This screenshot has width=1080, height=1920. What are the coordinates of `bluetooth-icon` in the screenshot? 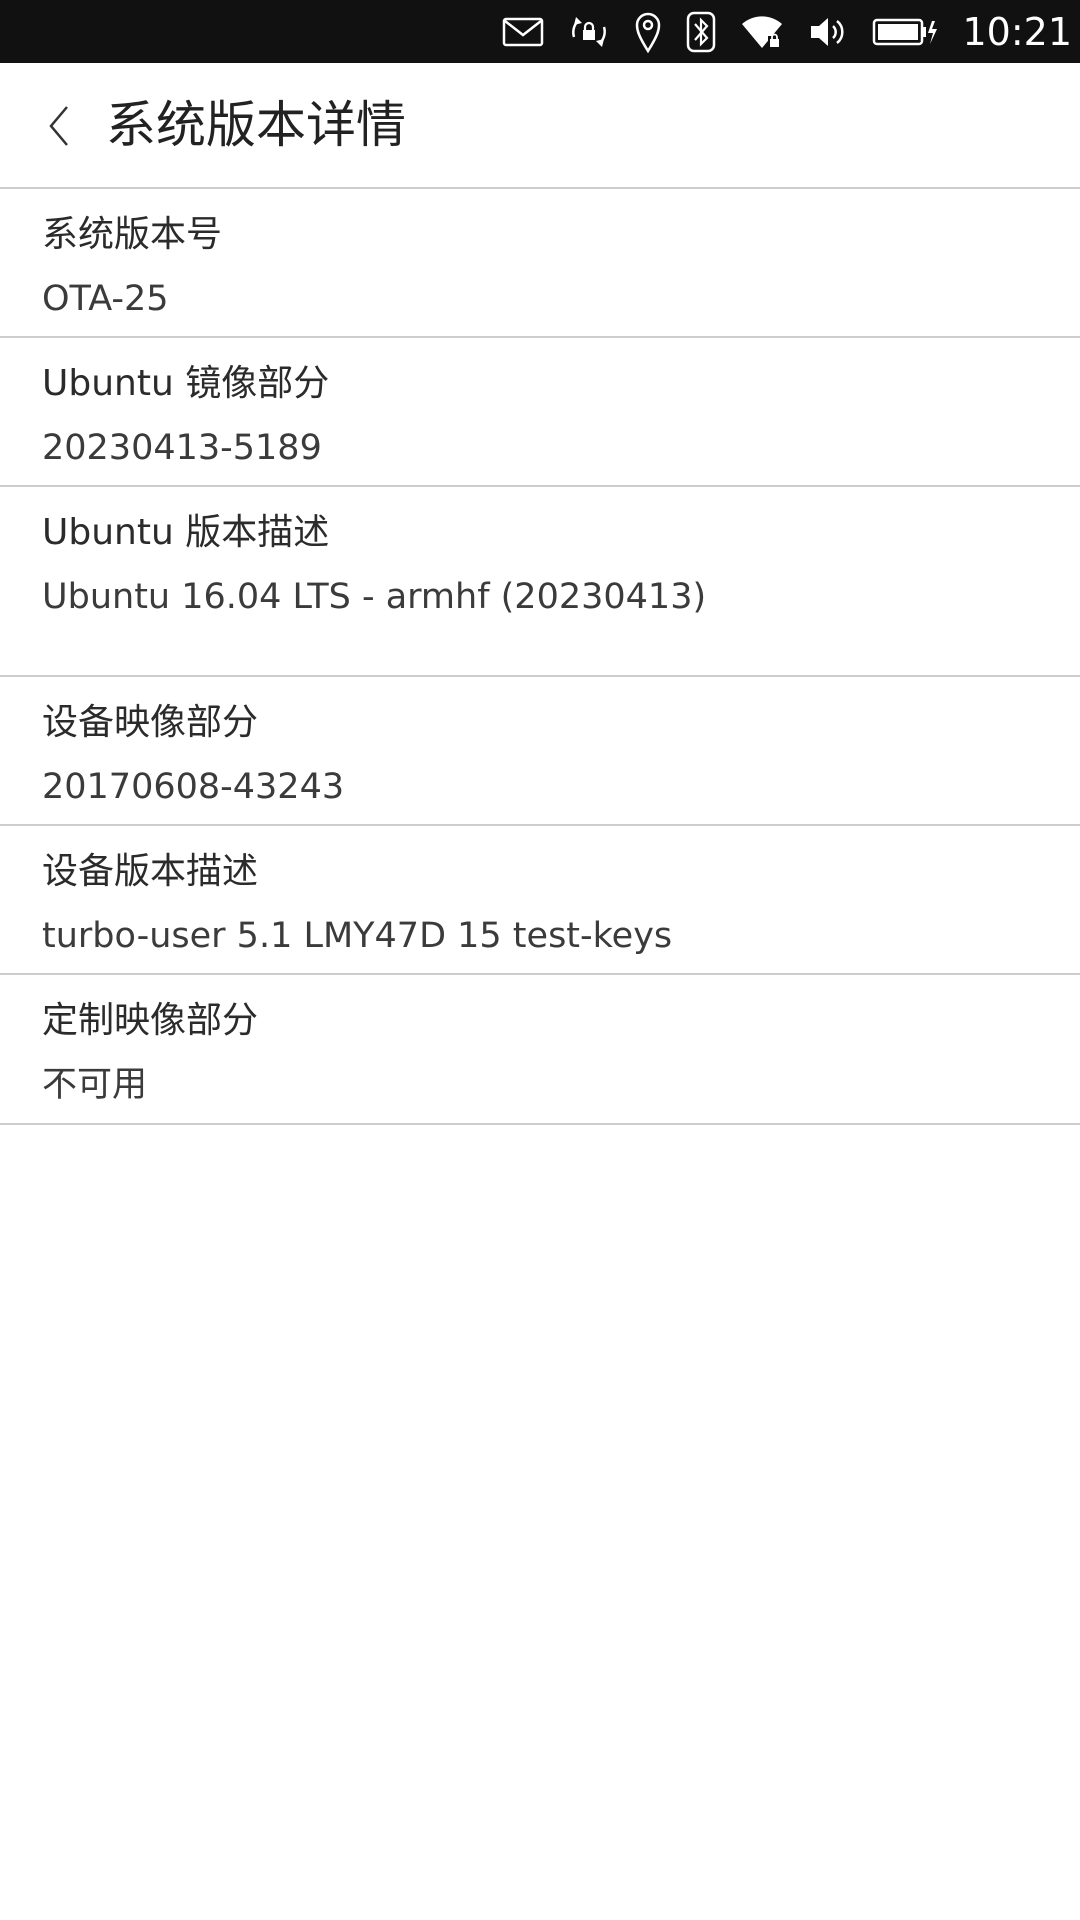 It's located at (701, 31).